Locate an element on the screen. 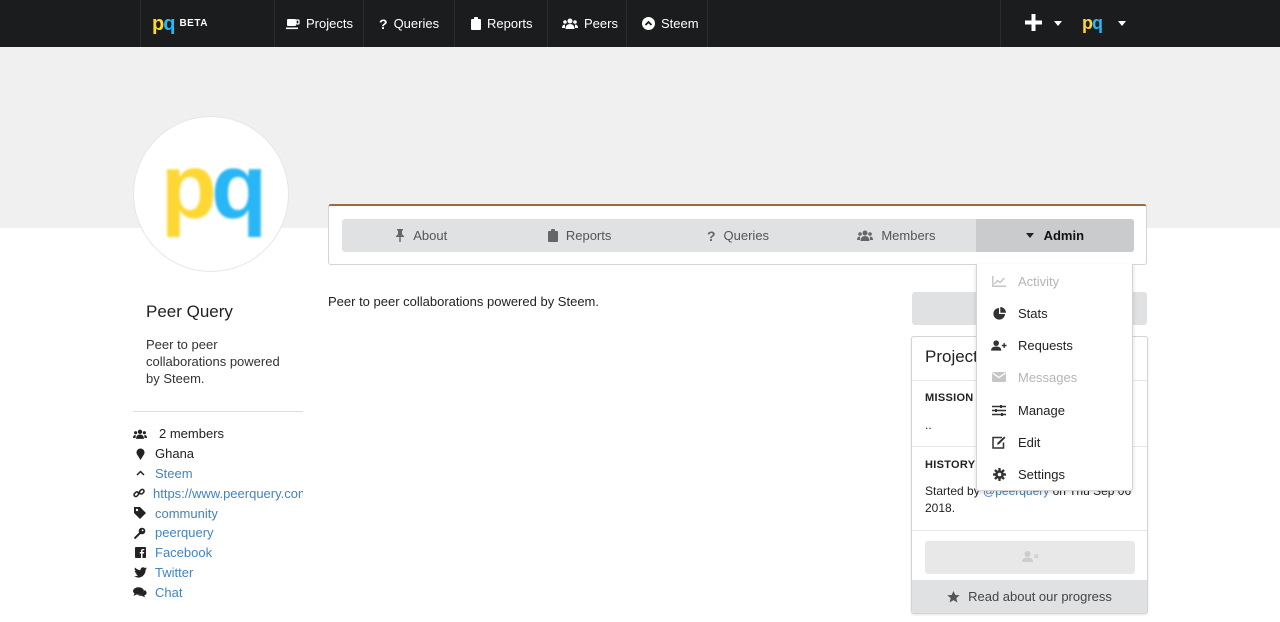 This screenshot has width=1280, height=622. menu-item-manage-label: Manage is located at coordinates (1041, 410).